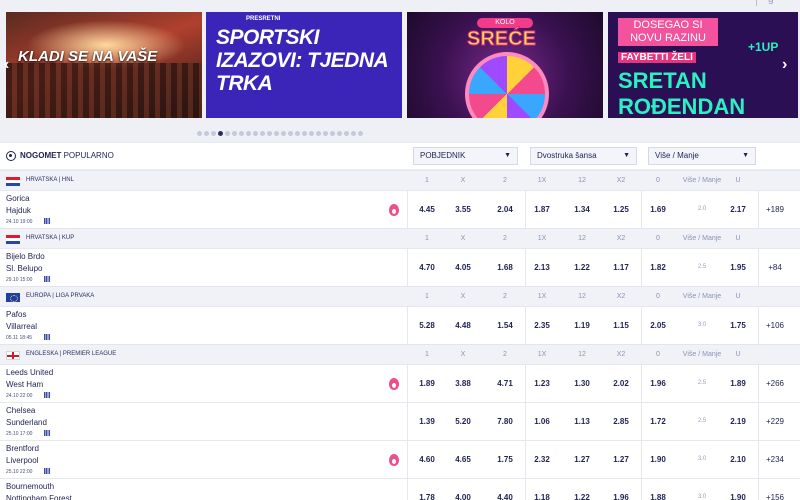 Image resolution: width=800 pixels, height=500 pixels. Describe the element at coordinates (738, 421) in the screenshot. I see `odd-button: 2.19` at that location.